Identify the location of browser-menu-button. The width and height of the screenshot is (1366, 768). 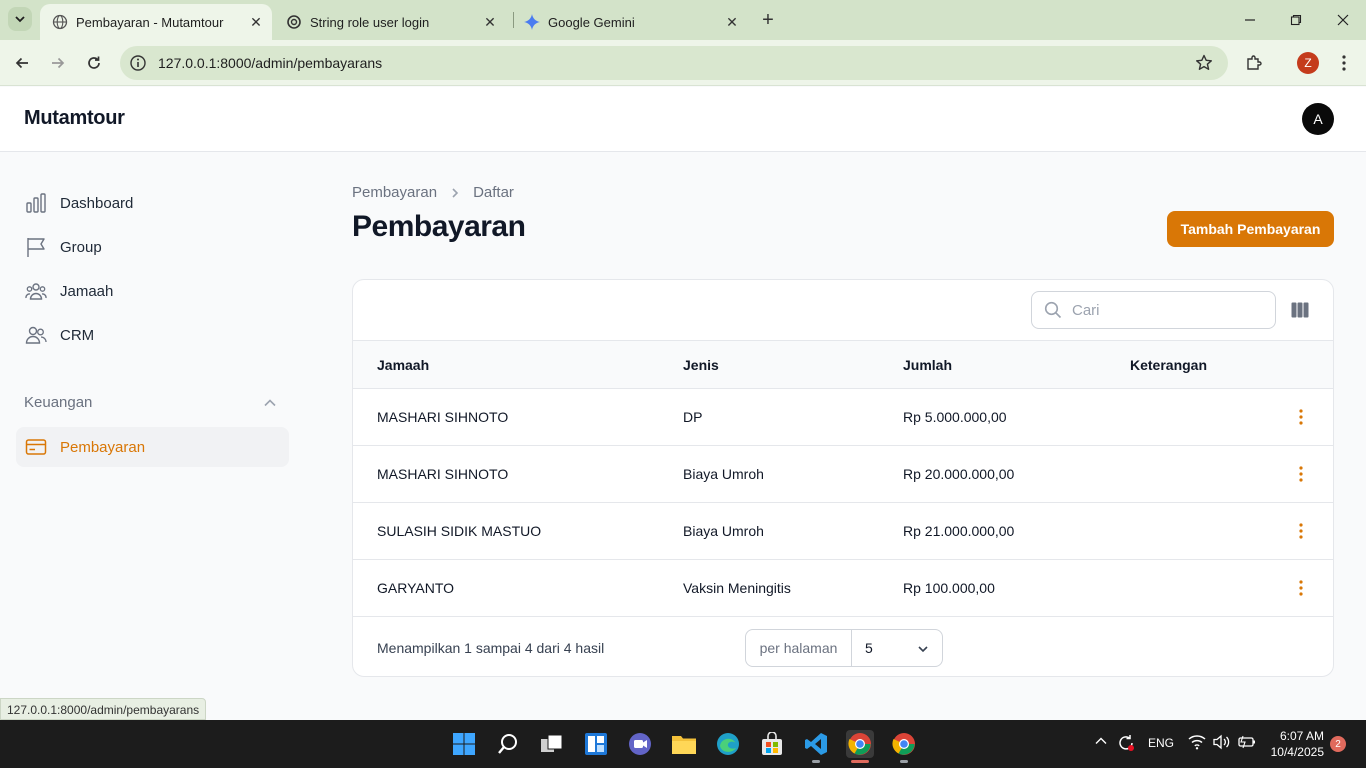
(1344, 63).